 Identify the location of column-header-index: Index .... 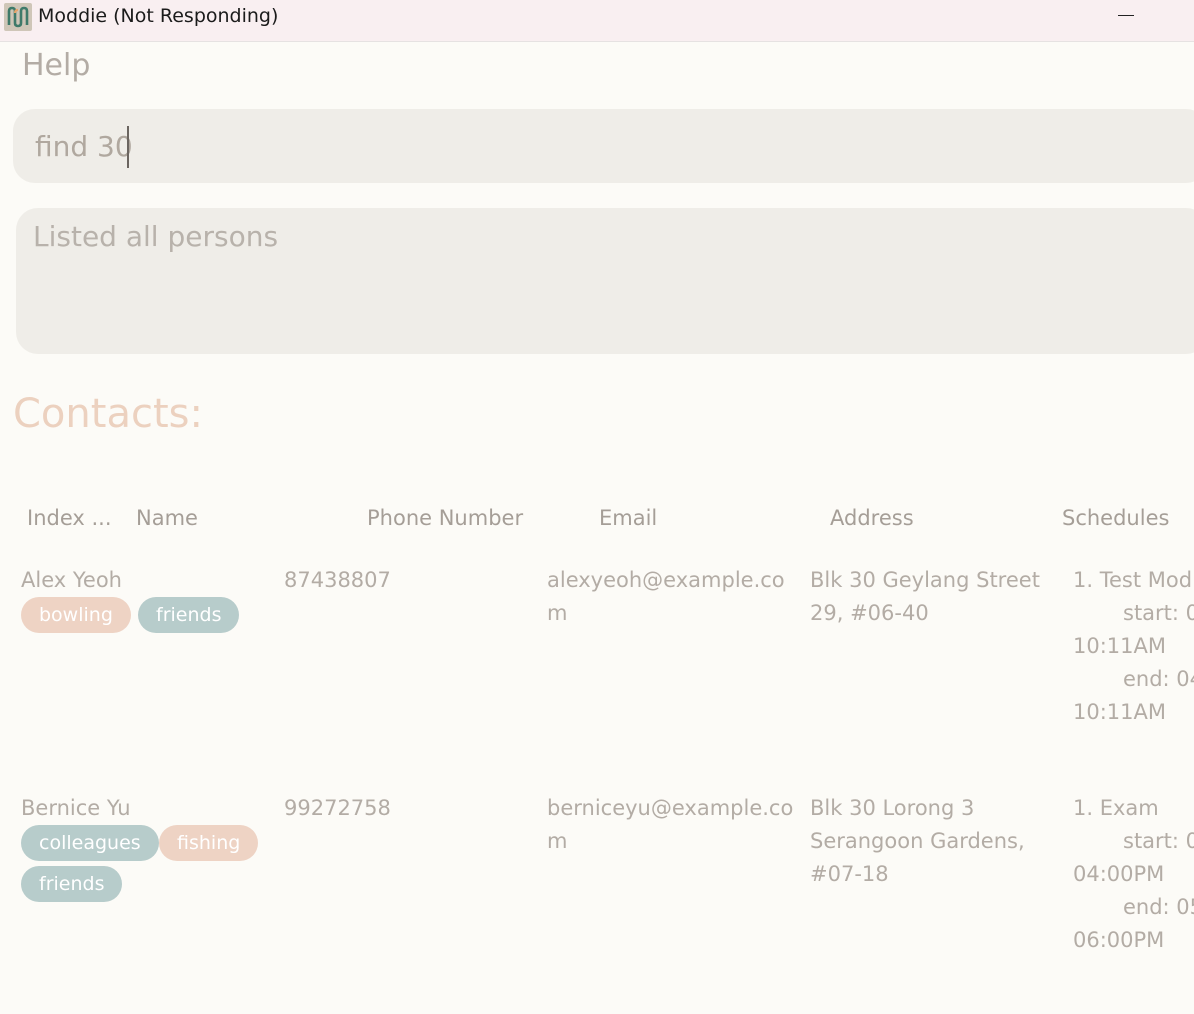
(69, 518).